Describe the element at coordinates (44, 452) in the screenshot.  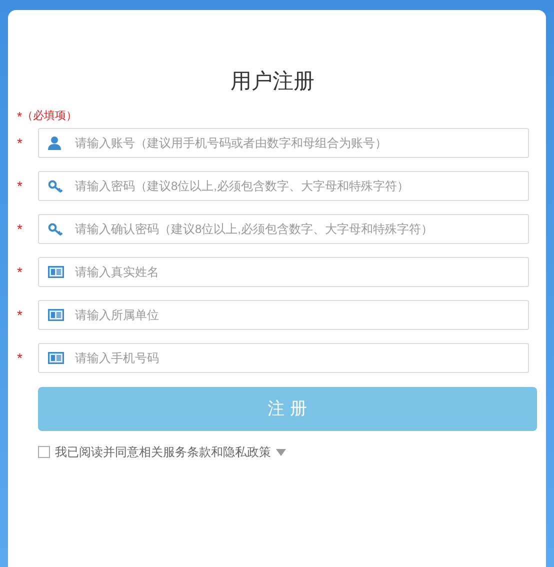
I see `agreement-checkbox` at that location.